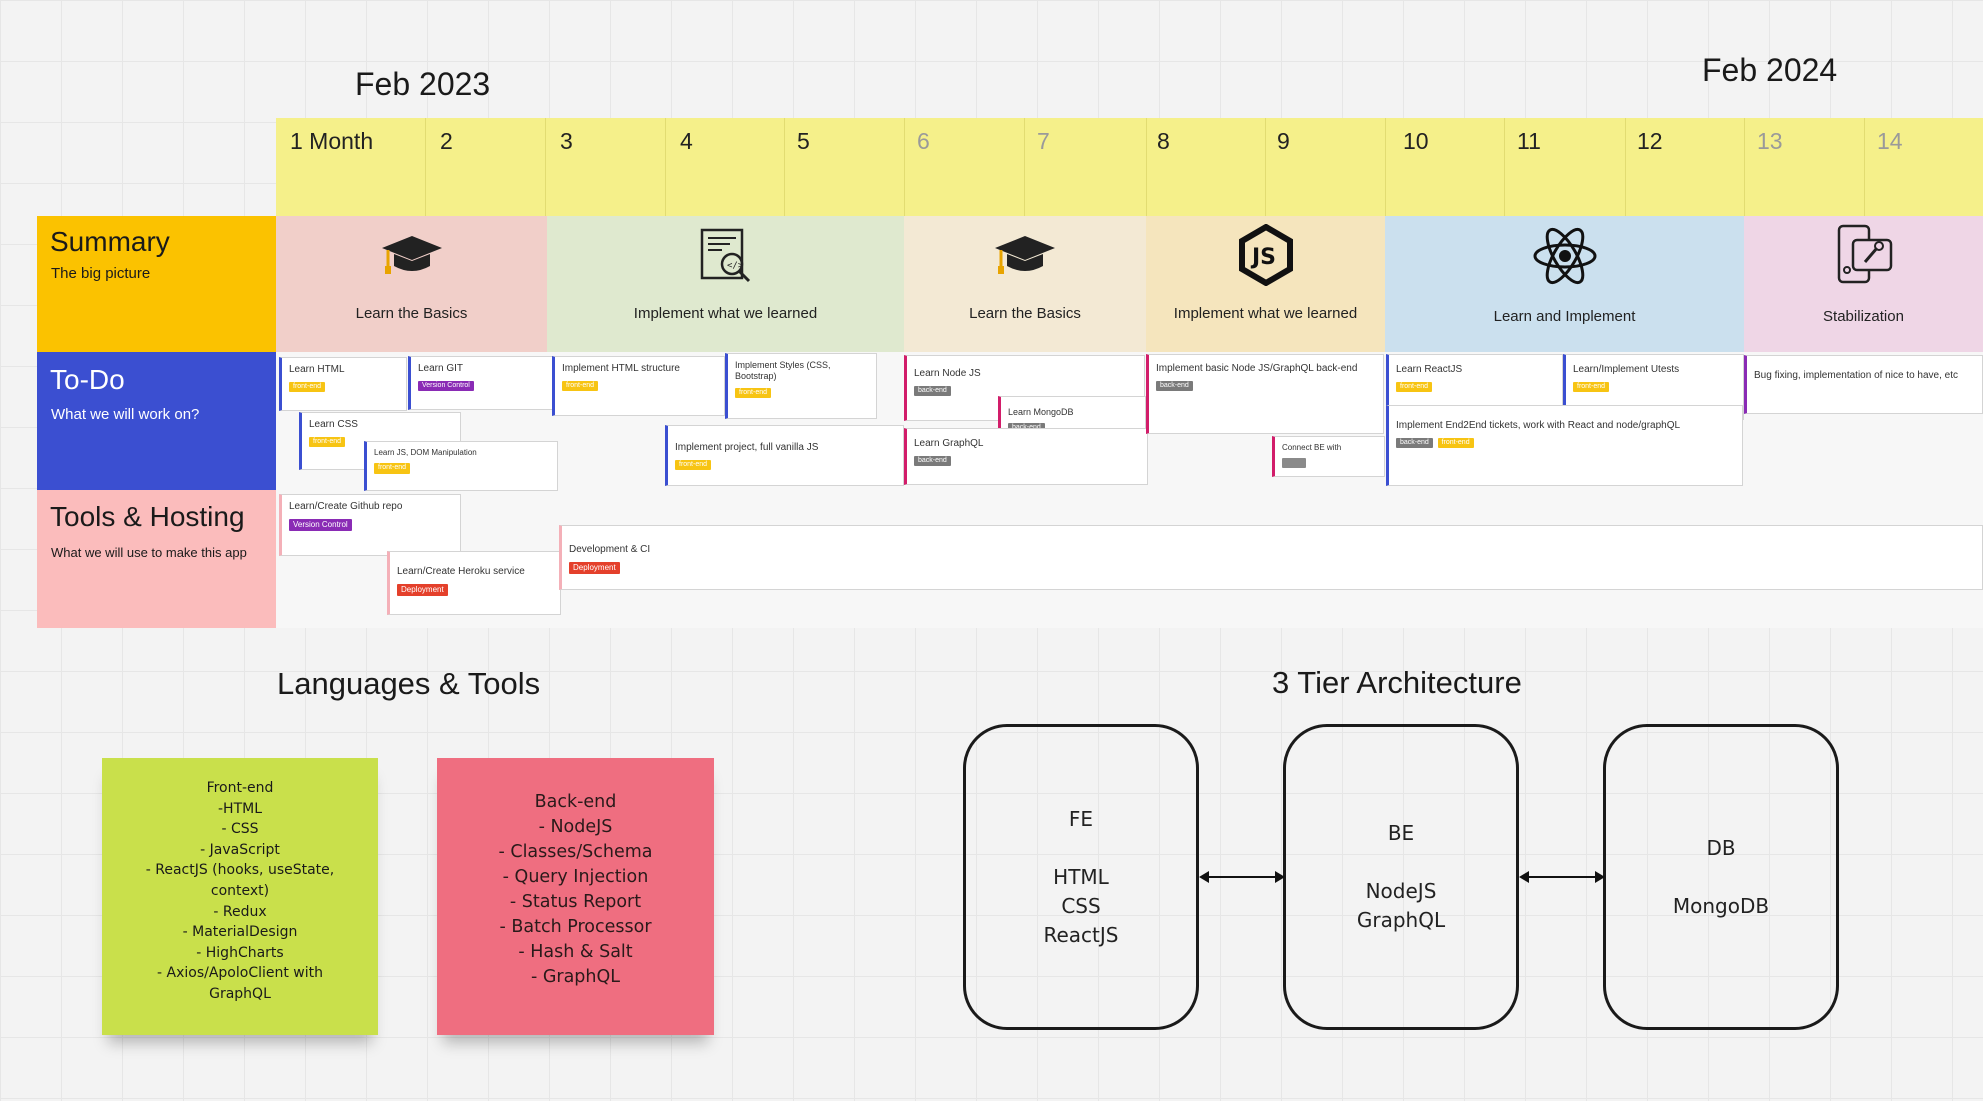 This screenshot has height=1101, width=1983. What do you see at coordinates (332, 141) in the screenshot?
I see `month-label-1: 1 Month` at bounding box center [332, 141].